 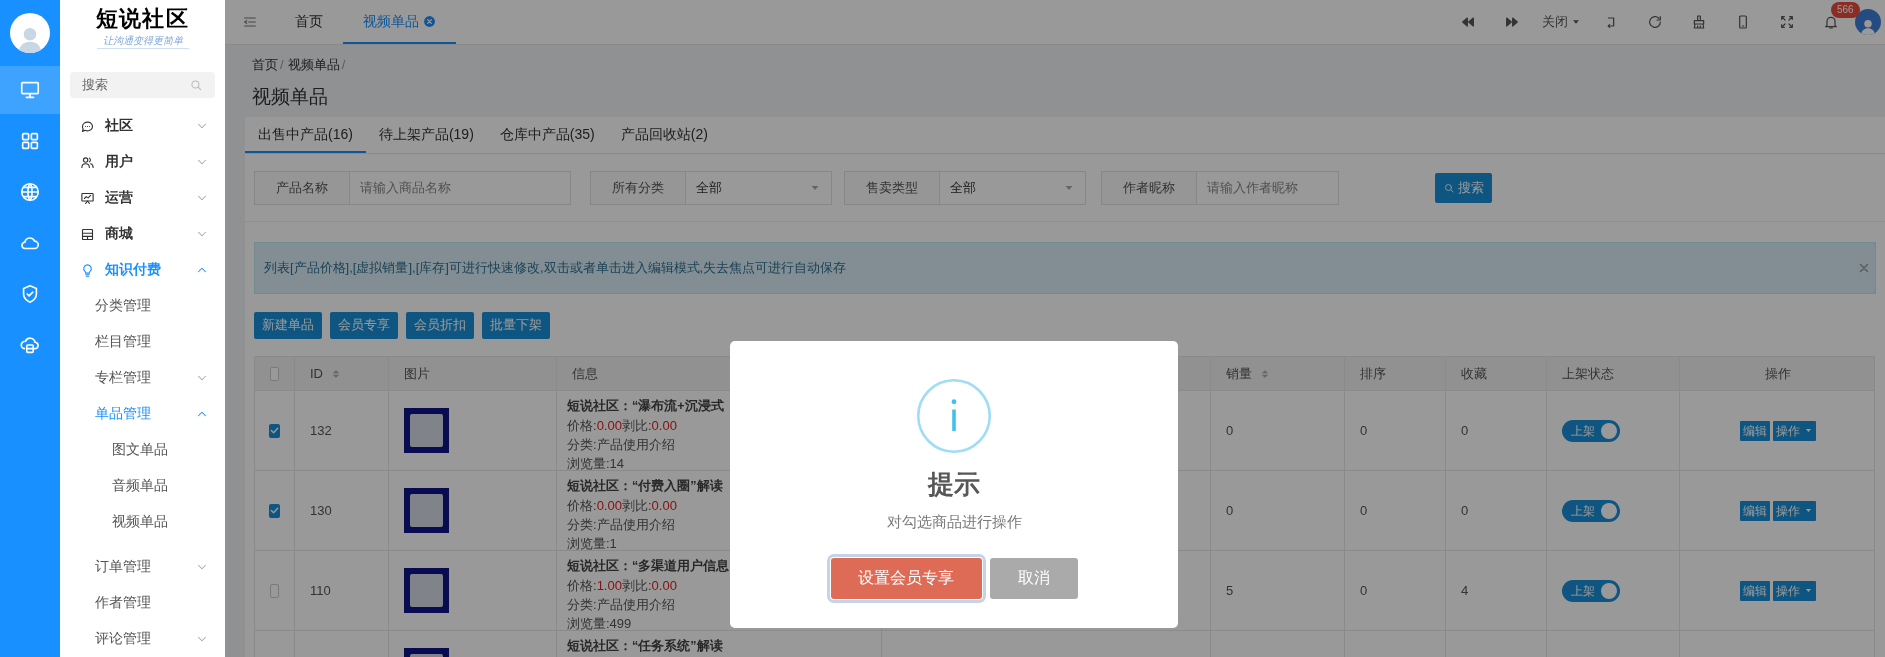 What do you see at coordinates (1561, 22) in the screenshot?
I see `close-menu-button: 关闭` at bounding box center [1561, 22].